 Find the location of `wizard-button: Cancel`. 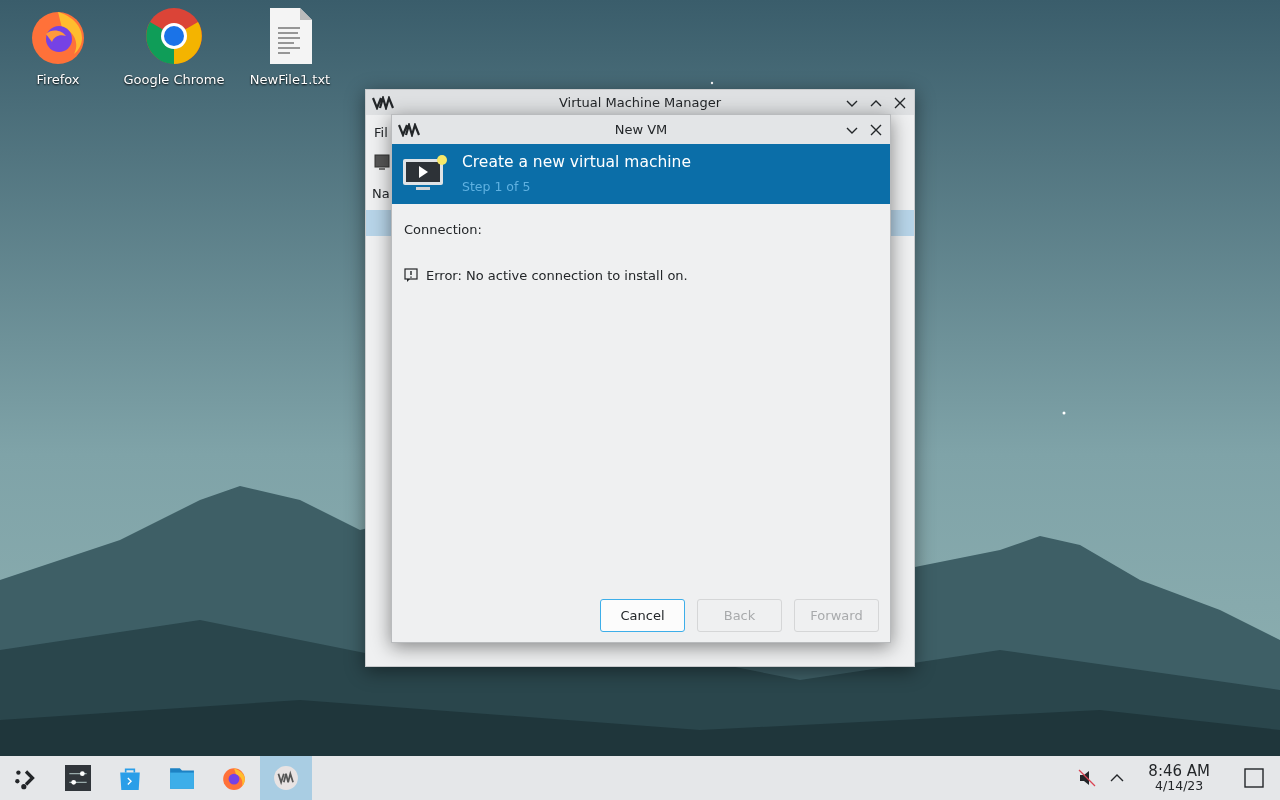

wizard-button: Cancel is located at coordinates (642, 615).